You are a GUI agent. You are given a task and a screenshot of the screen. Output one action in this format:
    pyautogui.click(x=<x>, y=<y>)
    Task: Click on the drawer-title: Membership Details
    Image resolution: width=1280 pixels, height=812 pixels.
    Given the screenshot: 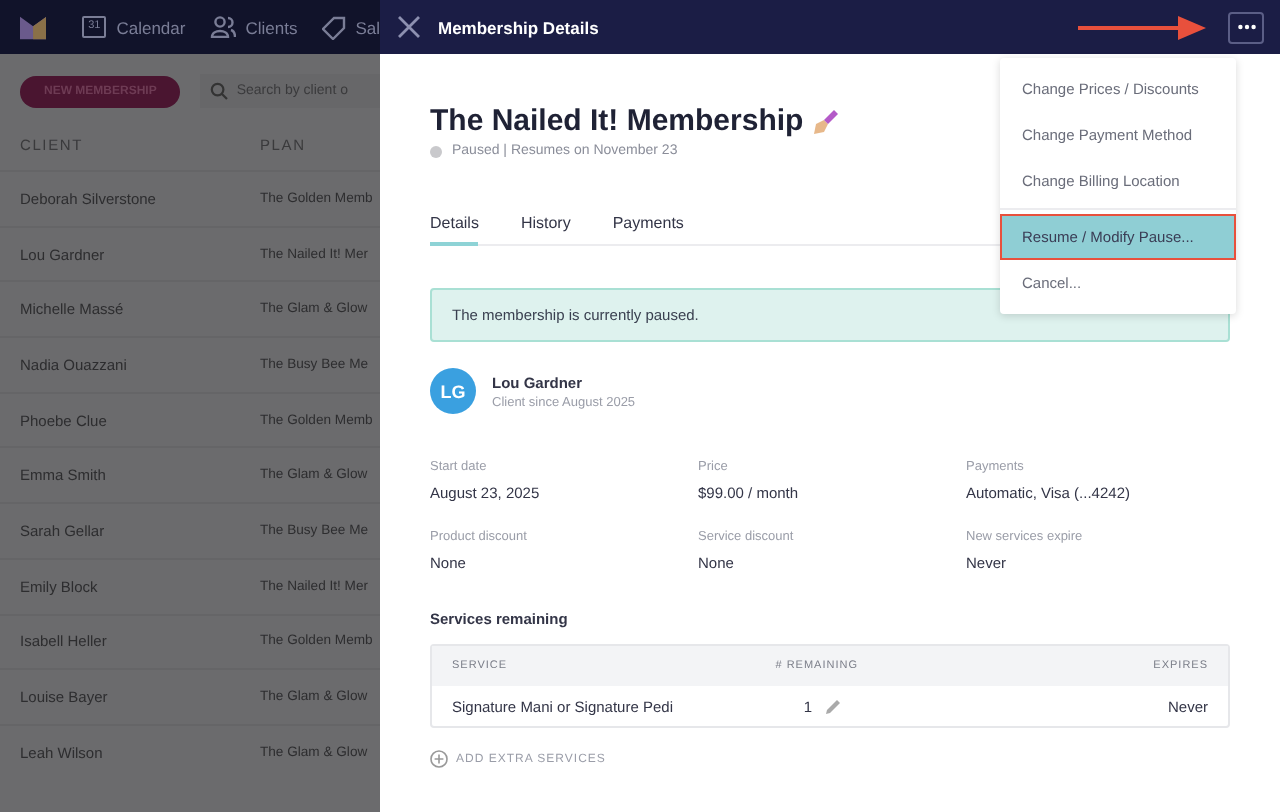 What is the action you would take?
    pyautogui.click(x=518, y=27)
    